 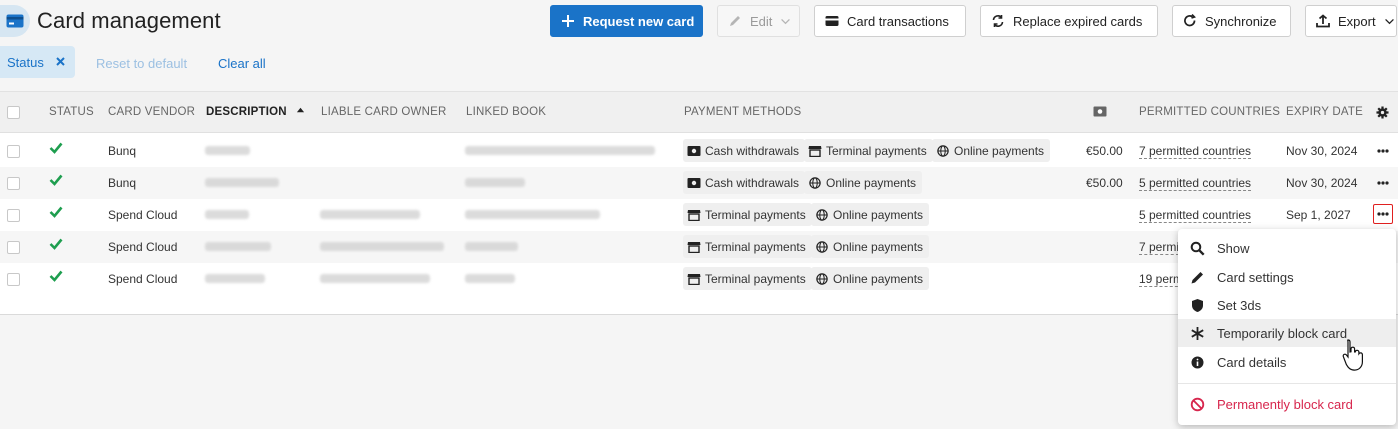 What do you see at coordinates (255, 112) in the screenshot?
I see `column-header-description: DESCRIPTION` at bounding box center [255, 112].